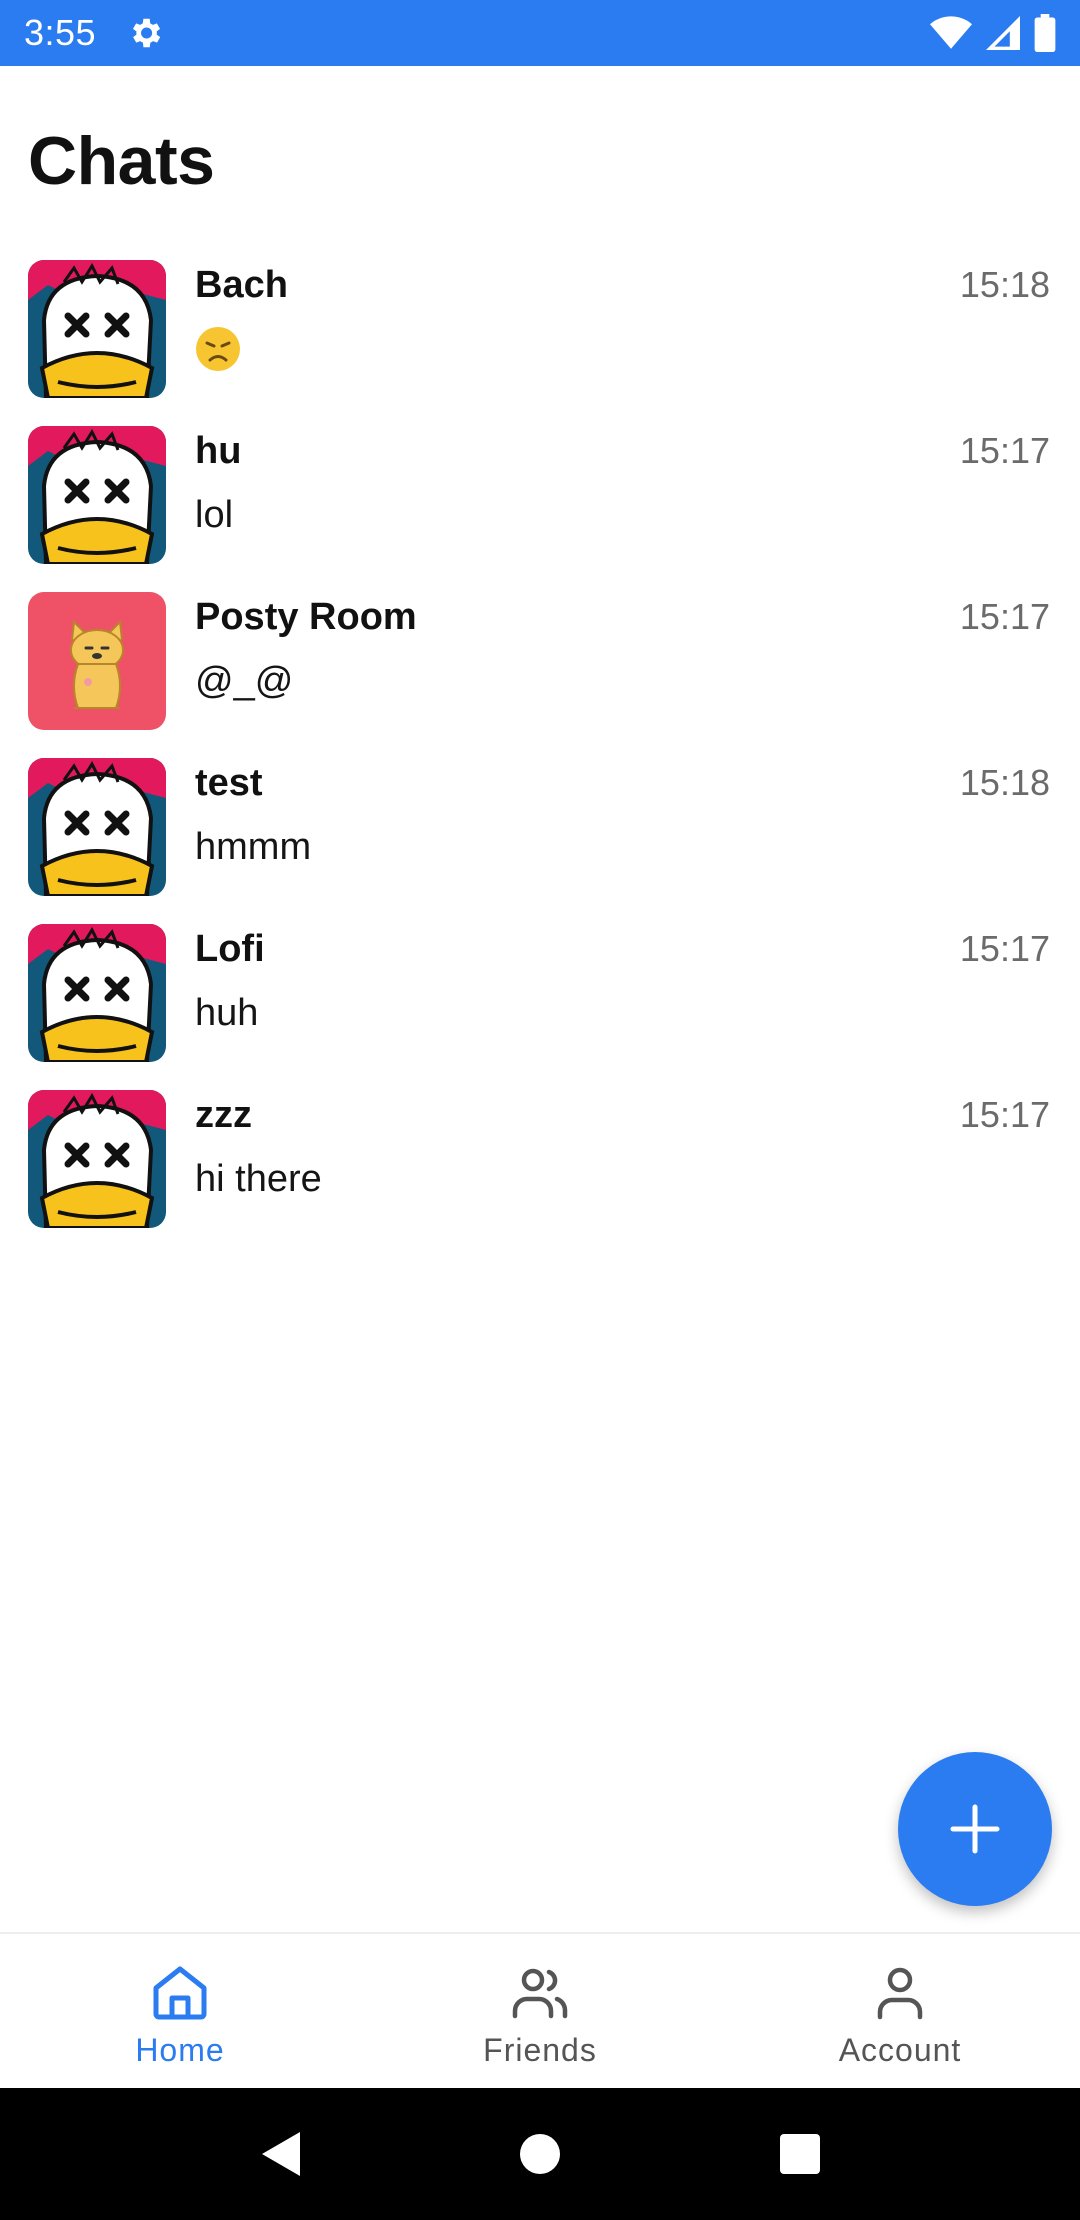 This screenshot has width=1080, height=2220. Describe the element at coordinates (1003, 33) in the screenshot. I see `cellular-signal-icon` at that location.